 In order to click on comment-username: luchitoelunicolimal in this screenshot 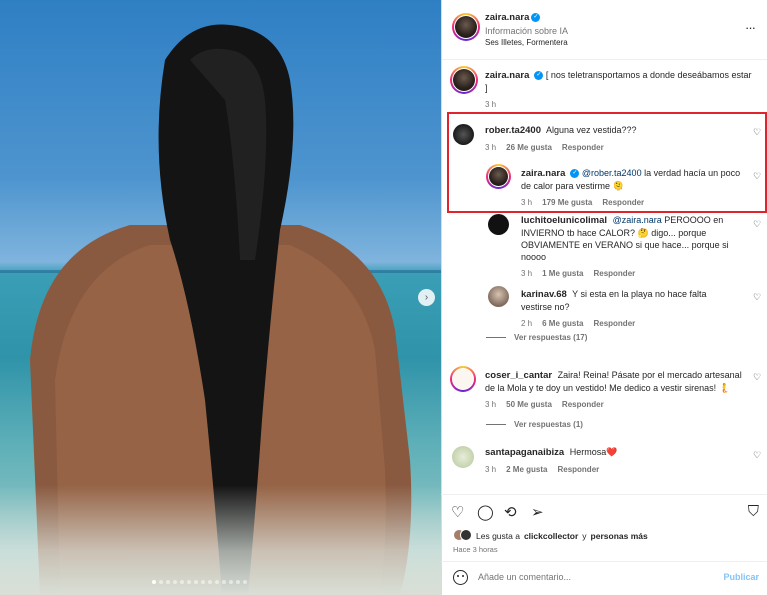, I will do `click(564, 220)`.